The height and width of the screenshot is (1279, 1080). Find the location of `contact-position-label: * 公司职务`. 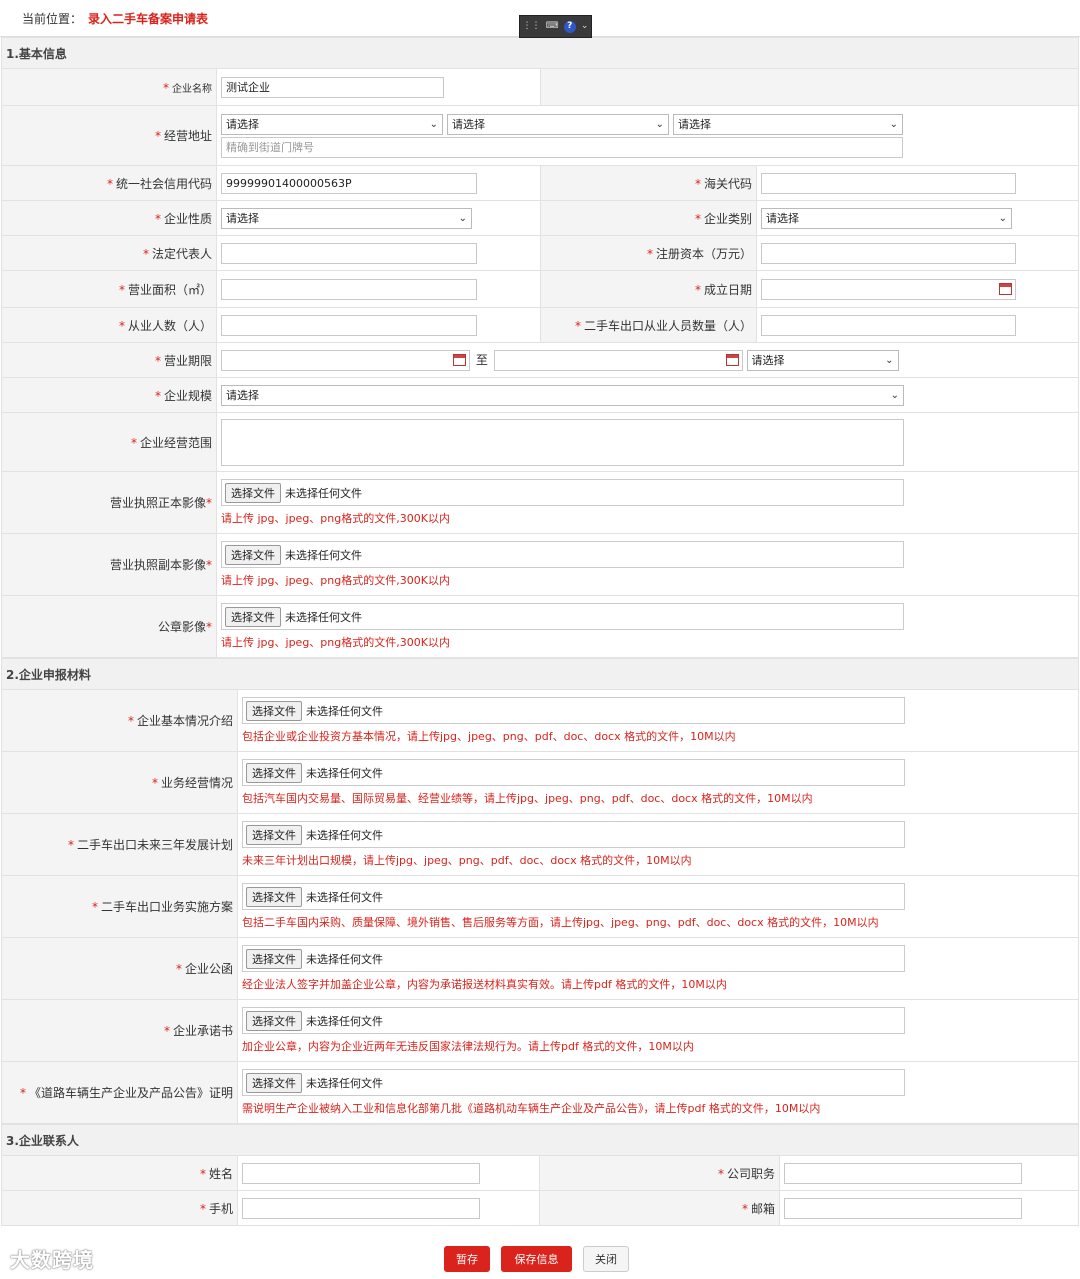

contact-position-label: * 公司职务 is located at coordinates (659, 1173).